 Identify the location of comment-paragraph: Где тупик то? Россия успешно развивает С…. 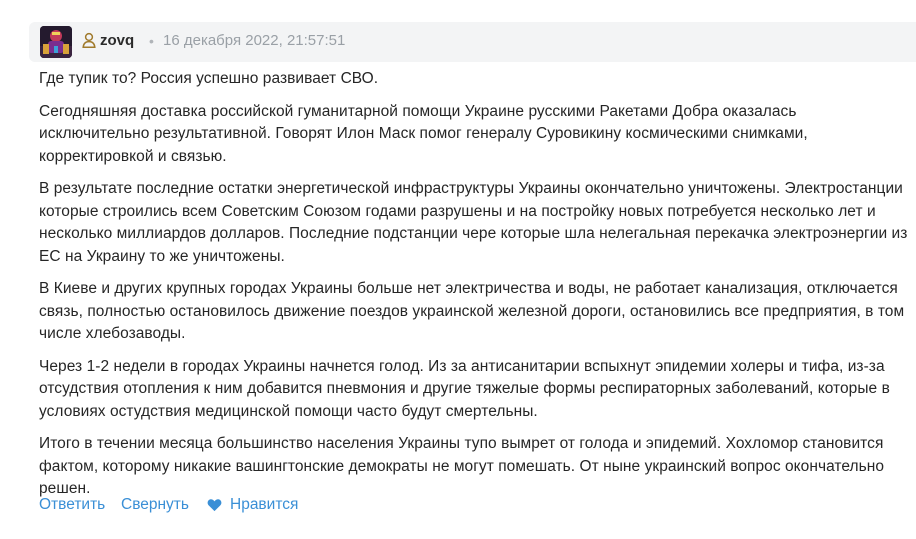
(209, 78).